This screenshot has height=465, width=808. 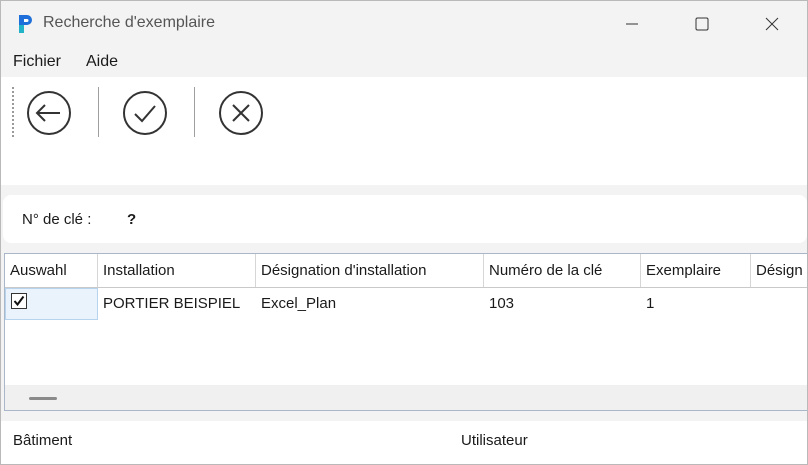 I want to click on scrollbar-thumb, so click(x=43, y=398).